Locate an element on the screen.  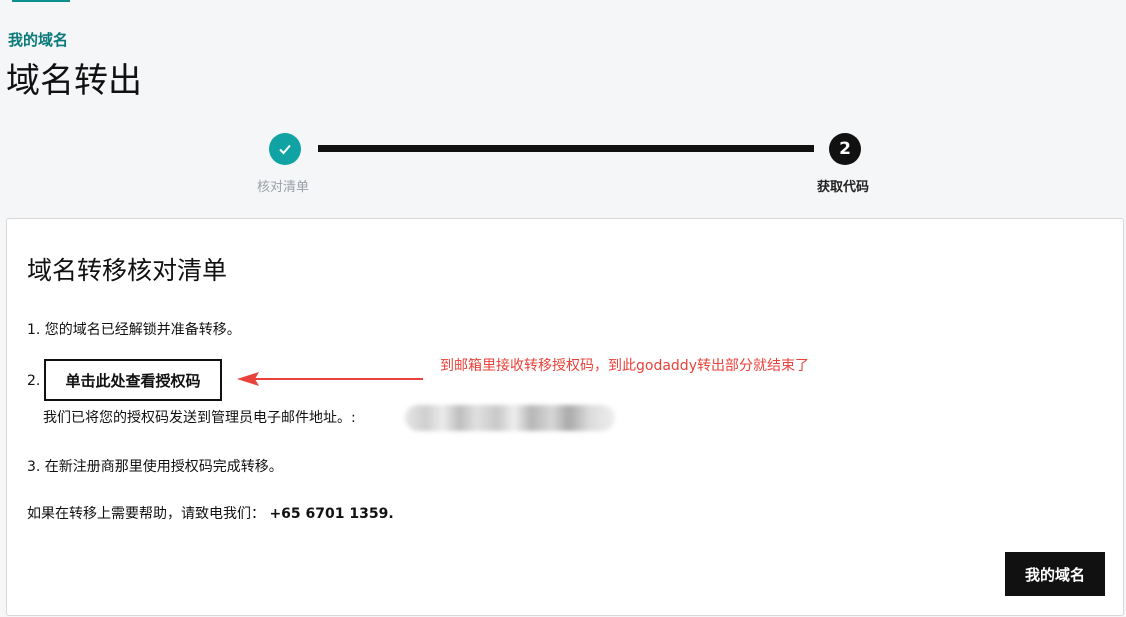
breadcrumb-my-domains: 我的域名 is located at coordinates (38, 39).